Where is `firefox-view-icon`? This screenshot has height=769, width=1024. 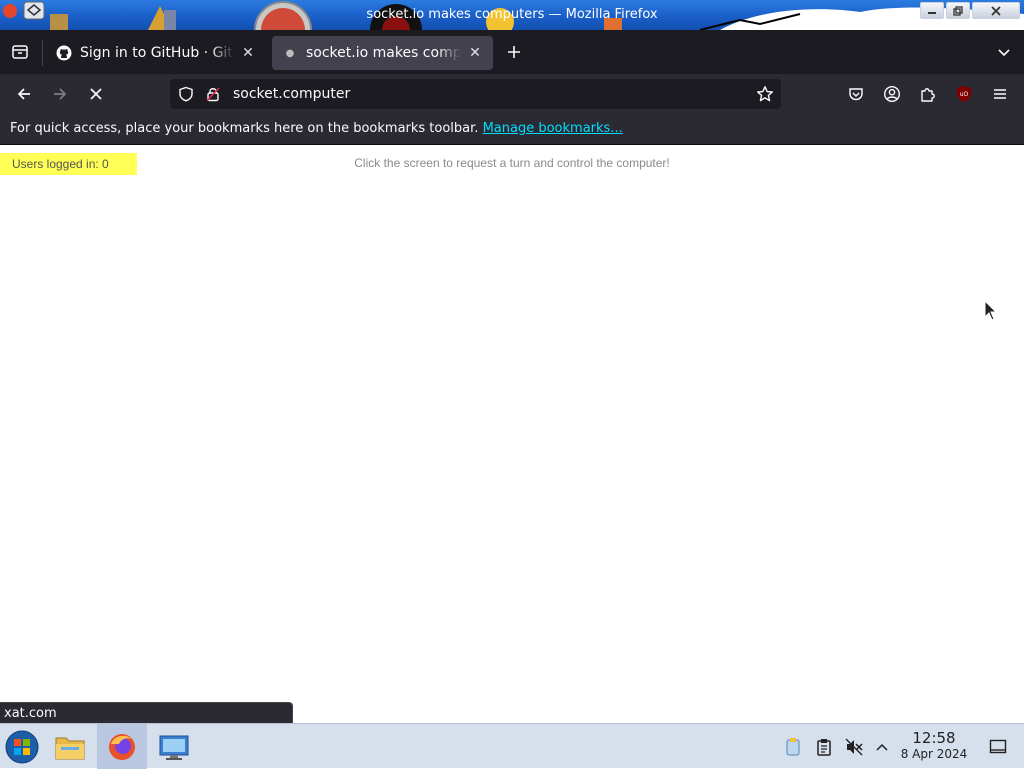
firefox-view-icon is located at coordinates (20, 52).